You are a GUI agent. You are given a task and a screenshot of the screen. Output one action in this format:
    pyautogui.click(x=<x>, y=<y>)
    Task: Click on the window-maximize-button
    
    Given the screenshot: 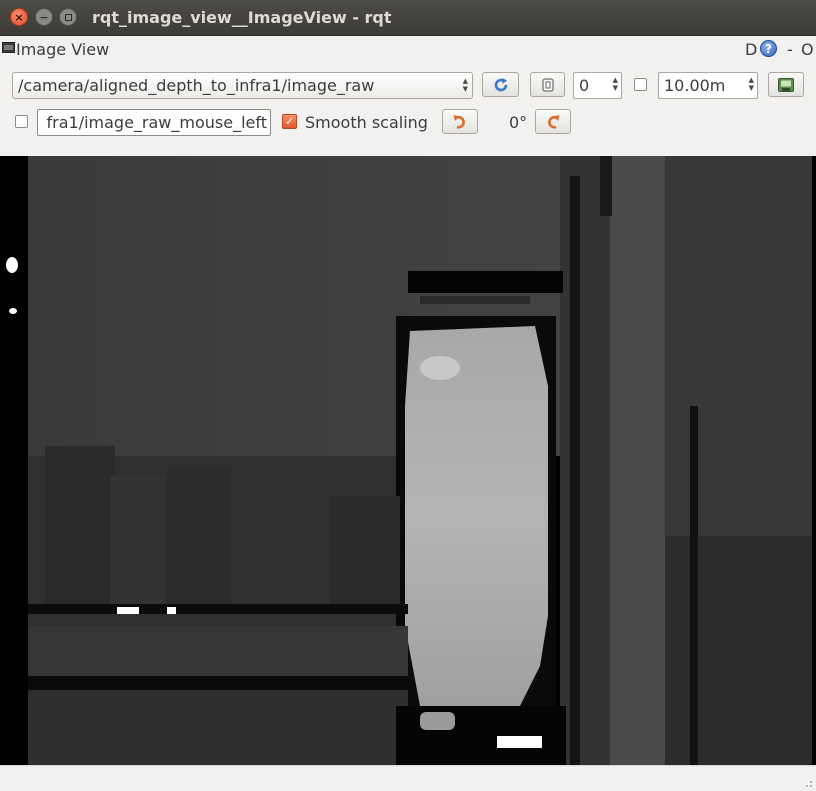 What is the action you would take?
    pyautogui.click(x=68, y=17)
    